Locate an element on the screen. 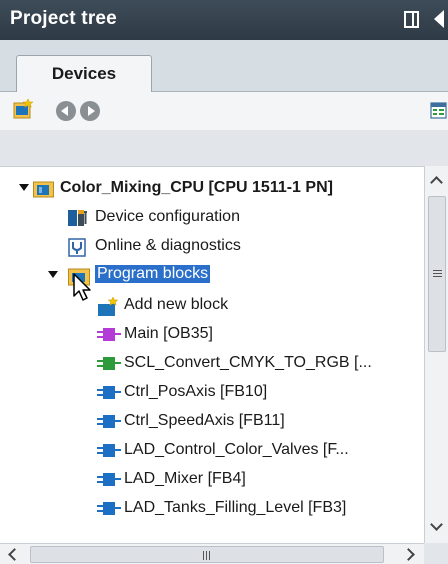 Image resolution: width=448 pixels, height=564 pixels. tree-item-main-ob35: Main [OB35] is located at coordinates (212, 334).